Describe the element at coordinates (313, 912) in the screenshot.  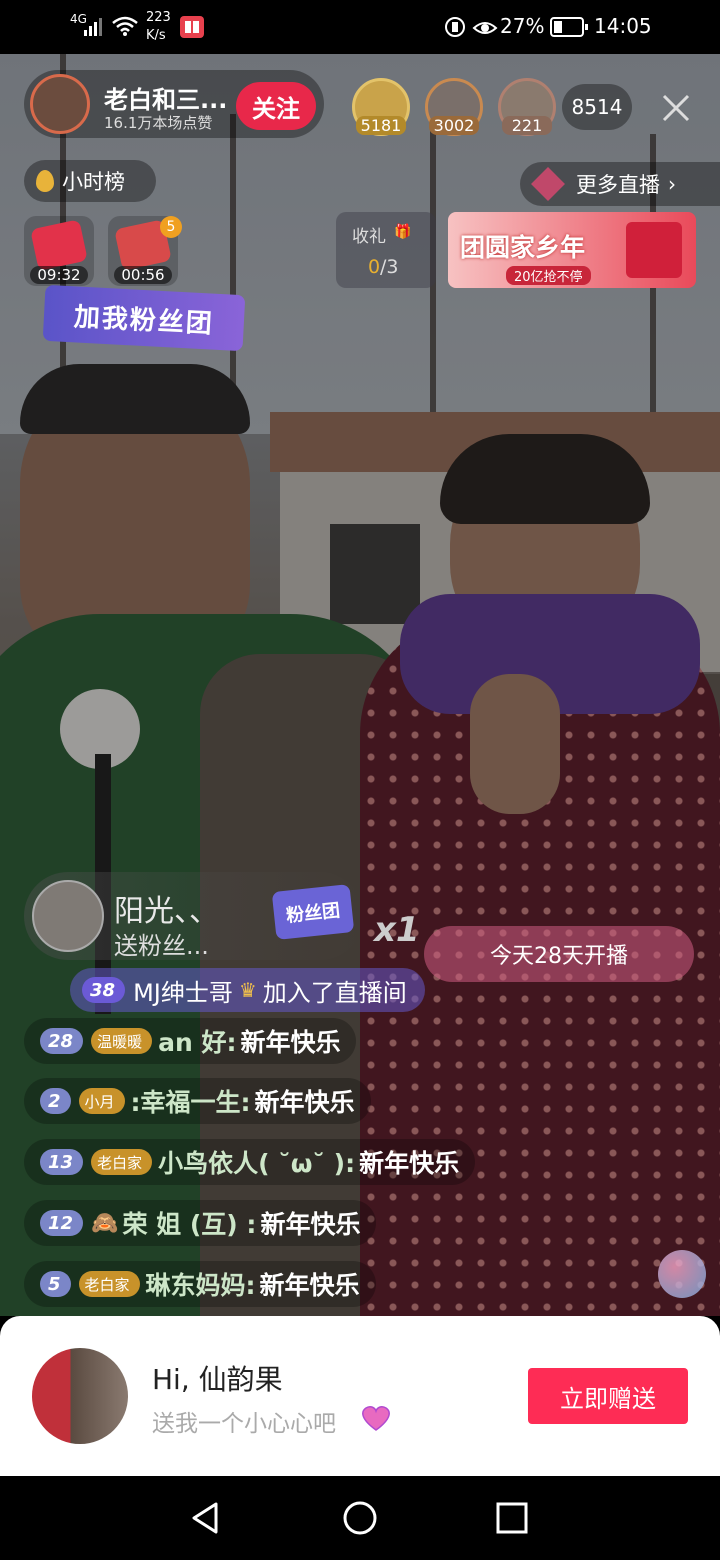
I see `fan-club-gift-icon: 粉丝团` at that location.